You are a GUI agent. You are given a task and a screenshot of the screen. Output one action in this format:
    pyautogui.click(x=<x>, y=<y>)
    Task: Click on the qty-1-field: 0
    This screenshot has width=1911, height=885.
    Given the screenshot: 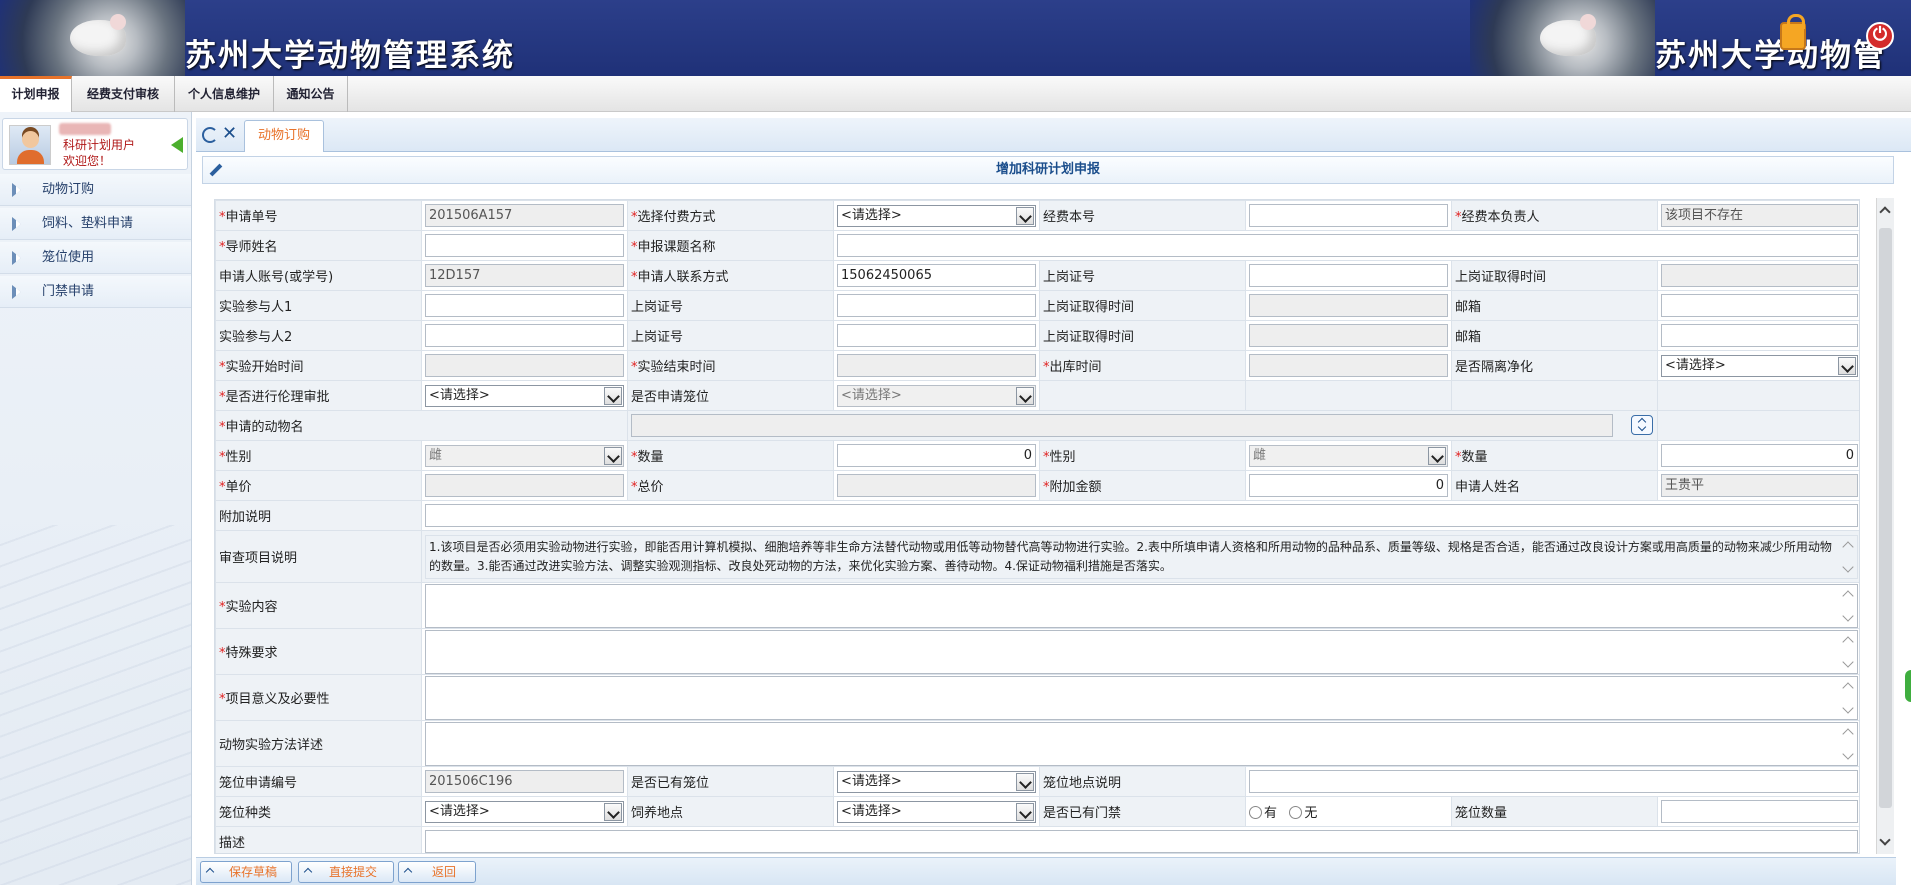 What is the action you would take?
    pyautogui.click(x=936, y=455)
    